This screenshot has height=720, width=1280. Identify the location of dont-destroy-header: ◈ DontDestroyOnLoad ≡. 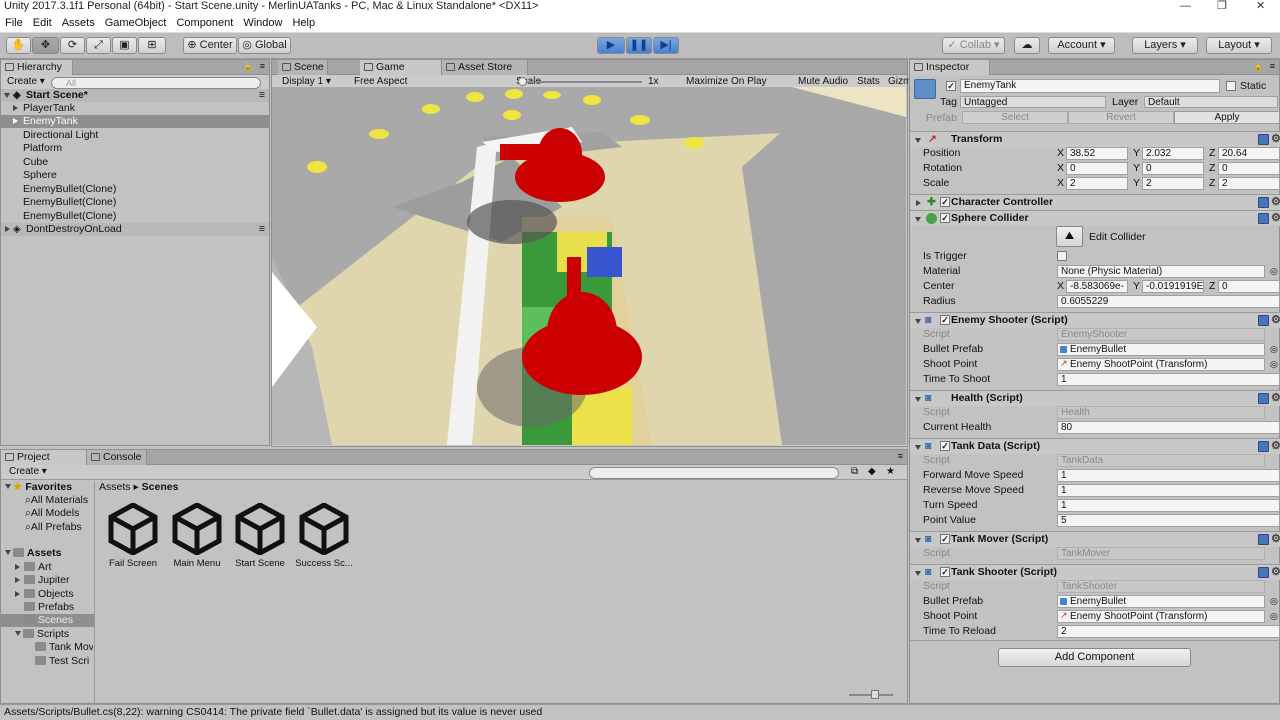
(135, 229).